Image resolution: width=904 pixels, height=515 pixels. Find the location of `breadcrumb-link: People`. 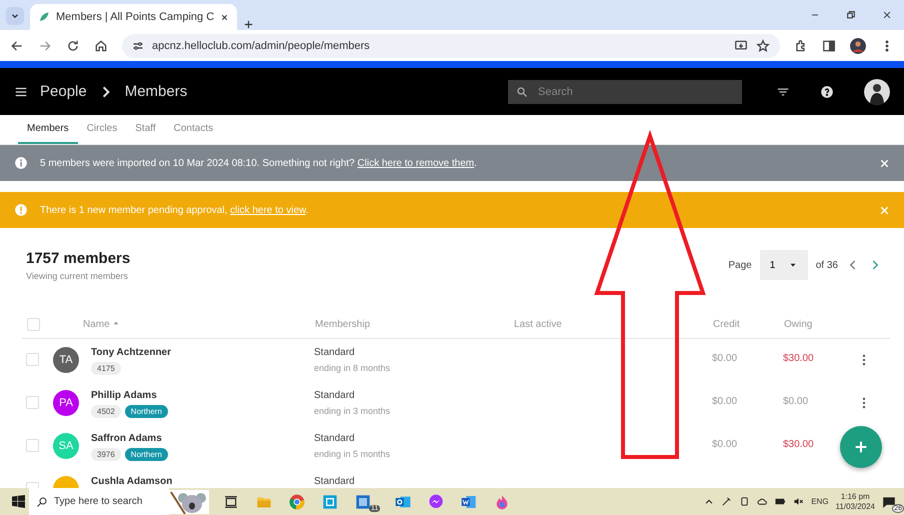

breadcrumb-link: People is located at coordinates (63, 91).